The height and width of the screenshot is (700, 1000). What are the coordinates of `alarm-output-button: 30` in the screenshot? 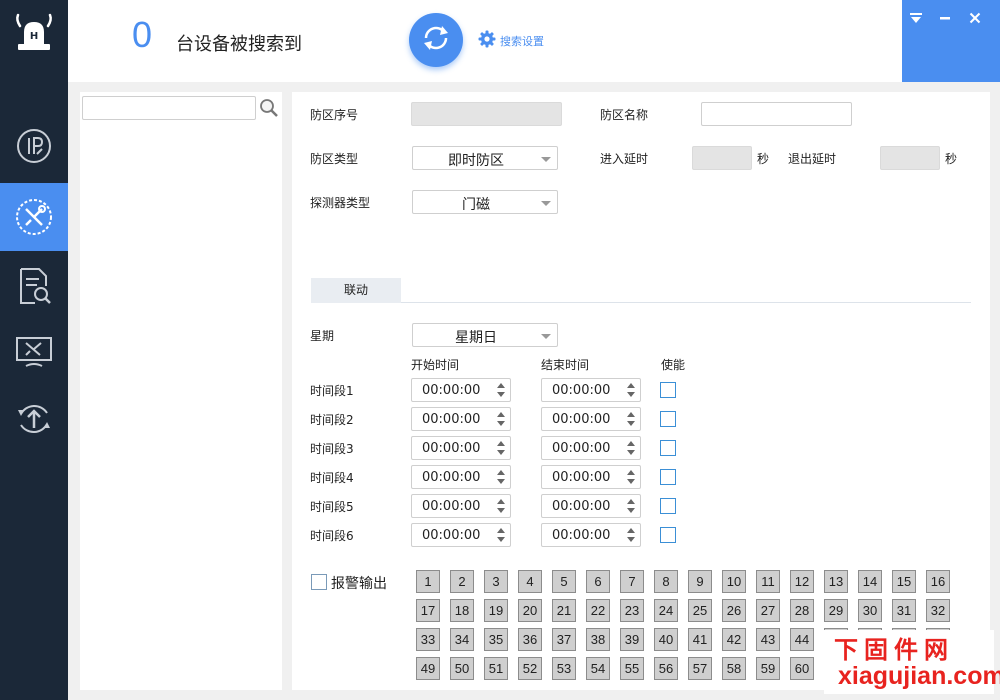 It's located at (870, 610).